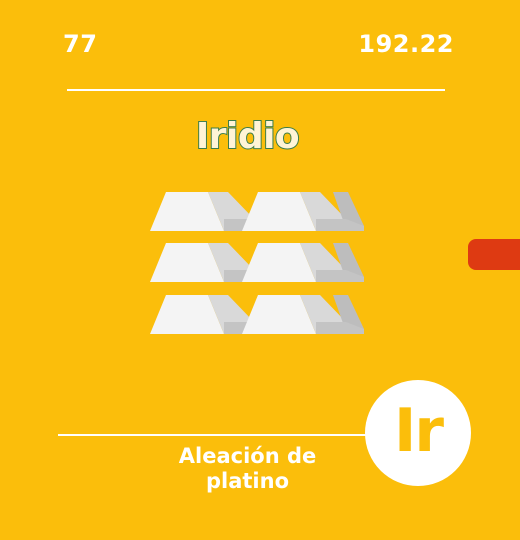 Image resolution: width=520 pixels, height=540 pixels. I want to click on element-symbol: Ir, so click(419, 431).